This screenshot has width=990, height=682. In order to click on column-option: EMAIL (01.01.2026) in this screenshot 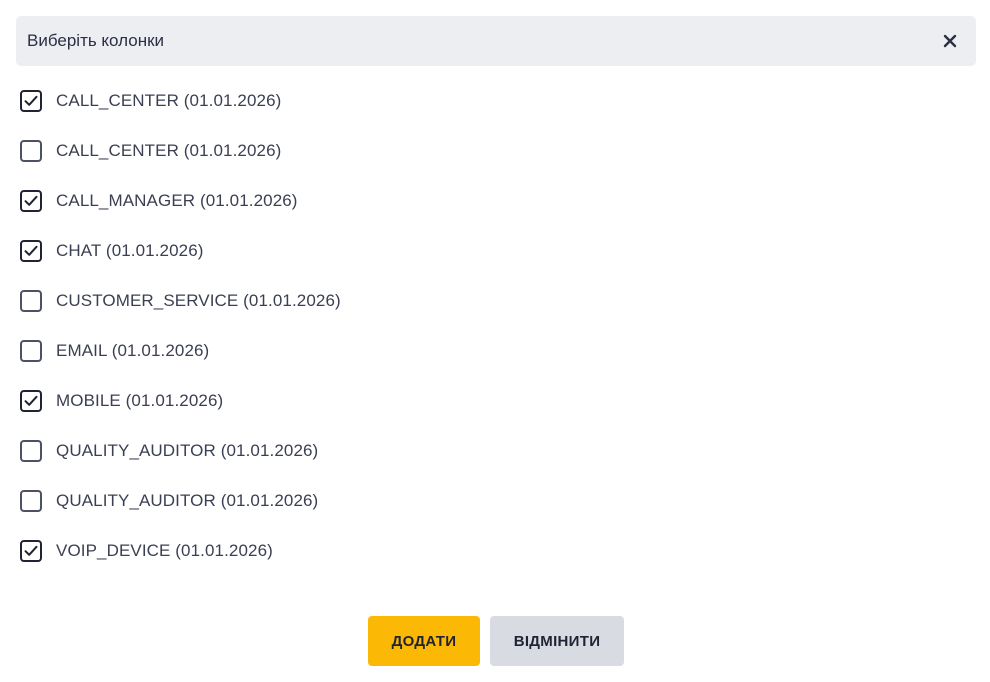, I will do `click(470, 351)`.